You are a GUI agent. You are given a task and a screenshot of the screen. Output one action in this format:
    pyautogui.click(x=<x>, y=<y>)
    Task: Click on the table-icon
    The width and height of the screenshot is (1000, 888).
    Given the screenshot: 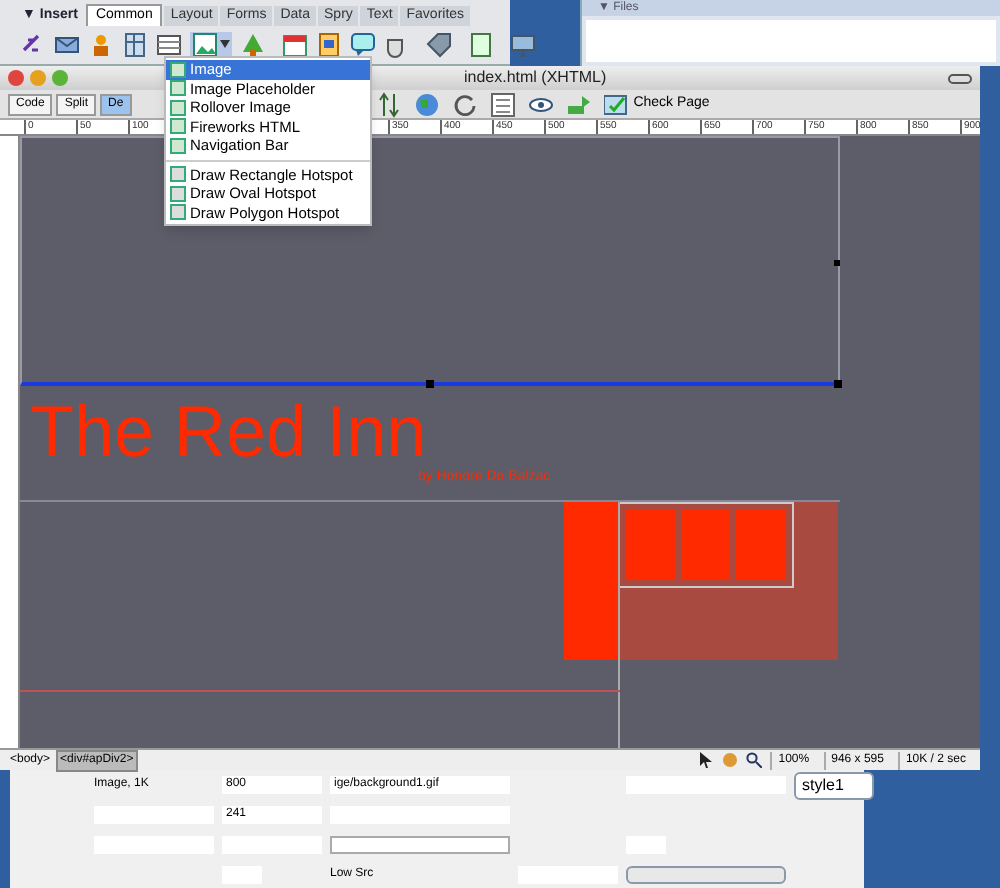 What is the action you would take?
    pyautogui.click(x=169, y=44)
    